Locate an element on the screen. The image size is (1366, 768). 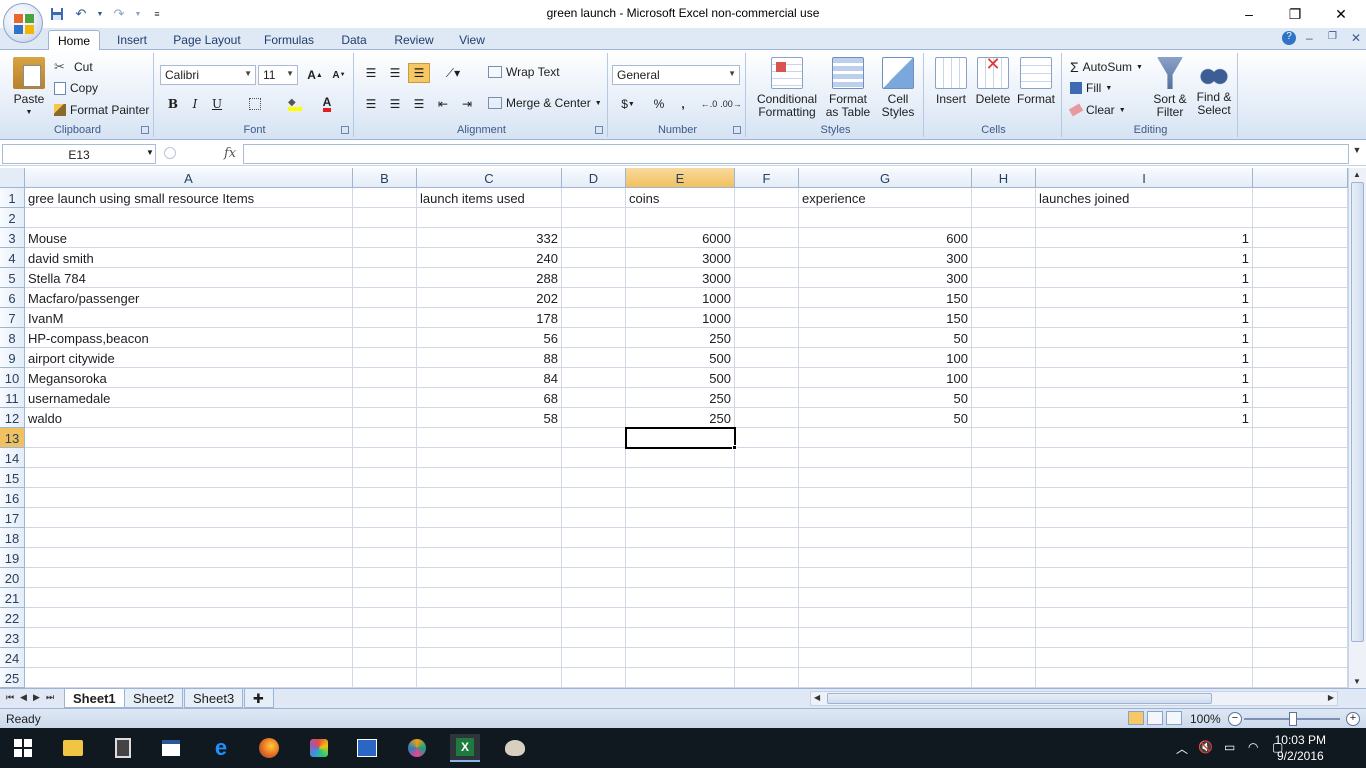
cell-e17 is located at coordinates (680, 518).